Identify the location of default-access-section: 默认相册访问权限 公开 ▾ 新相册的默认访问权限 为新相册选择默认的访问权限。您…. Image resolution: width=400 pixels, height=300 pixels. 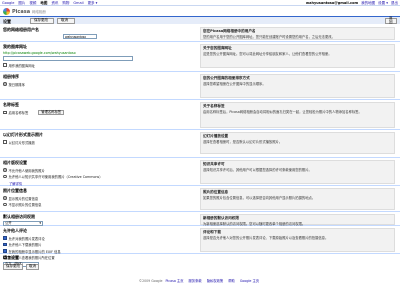
(200, 219).